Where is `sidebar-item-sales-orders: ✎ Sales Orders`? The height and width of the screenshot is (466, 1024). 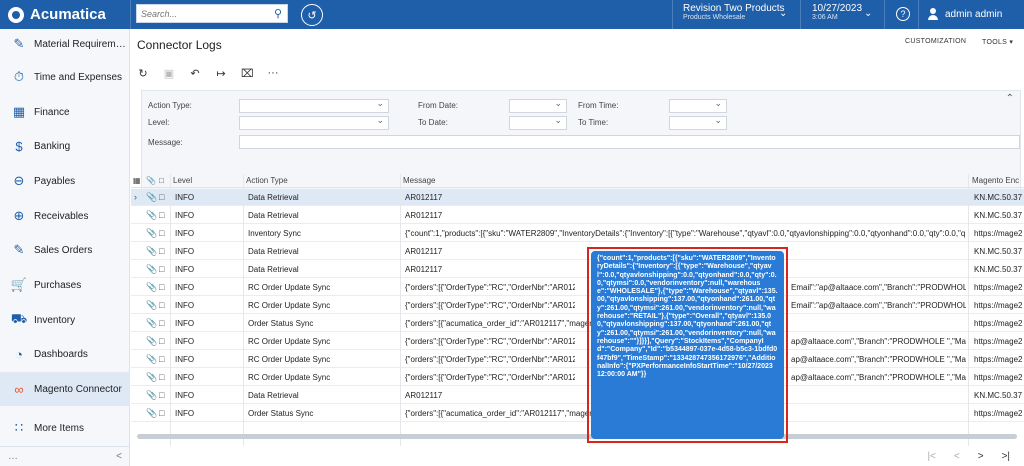
sidebar-item-sales-orders: ✎ Sales Orders is located at coordinates (65, 250).